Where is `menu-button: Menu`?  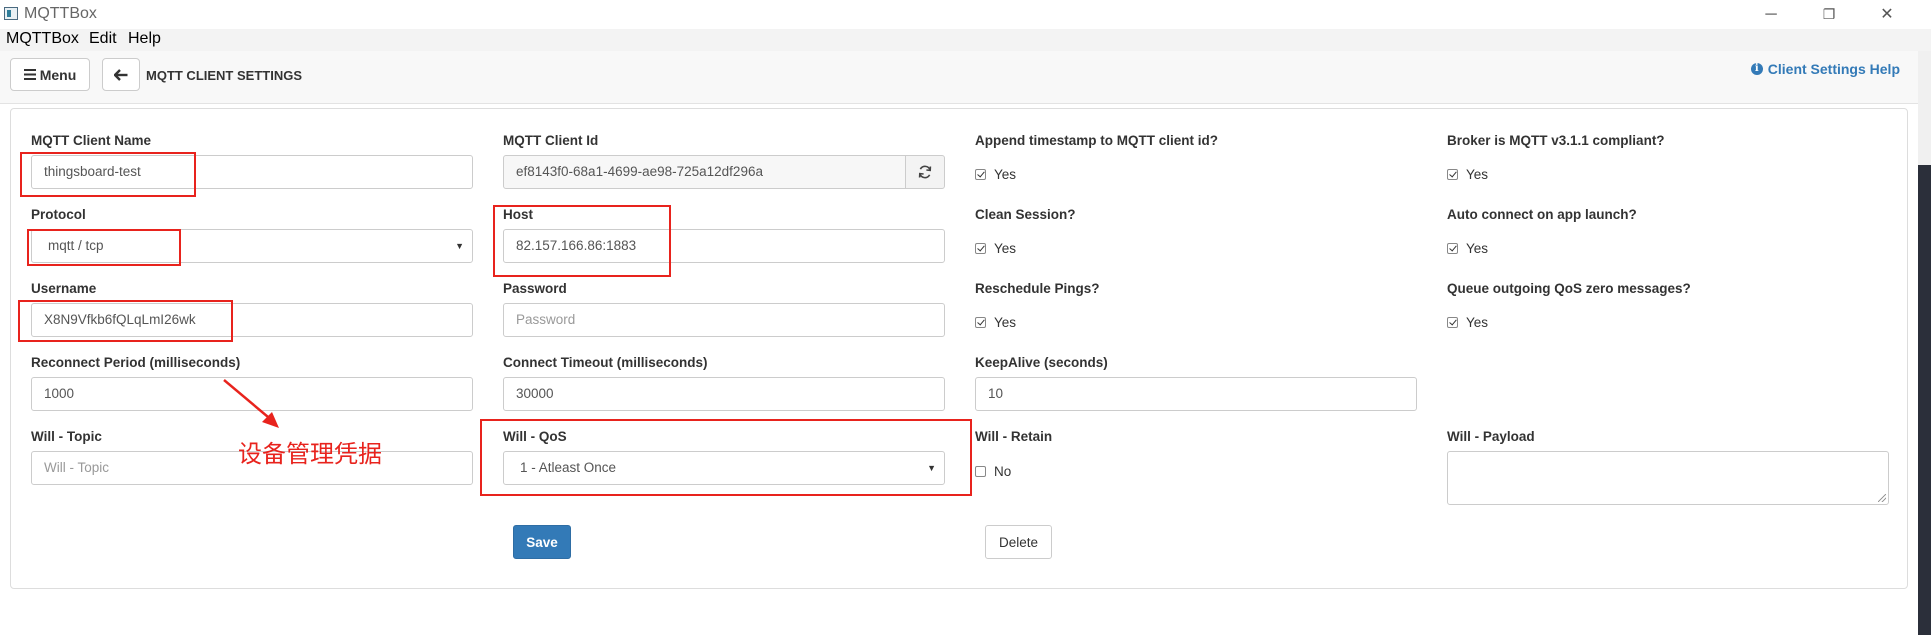
menu-button: Menu is located at coordinates (50, 74).